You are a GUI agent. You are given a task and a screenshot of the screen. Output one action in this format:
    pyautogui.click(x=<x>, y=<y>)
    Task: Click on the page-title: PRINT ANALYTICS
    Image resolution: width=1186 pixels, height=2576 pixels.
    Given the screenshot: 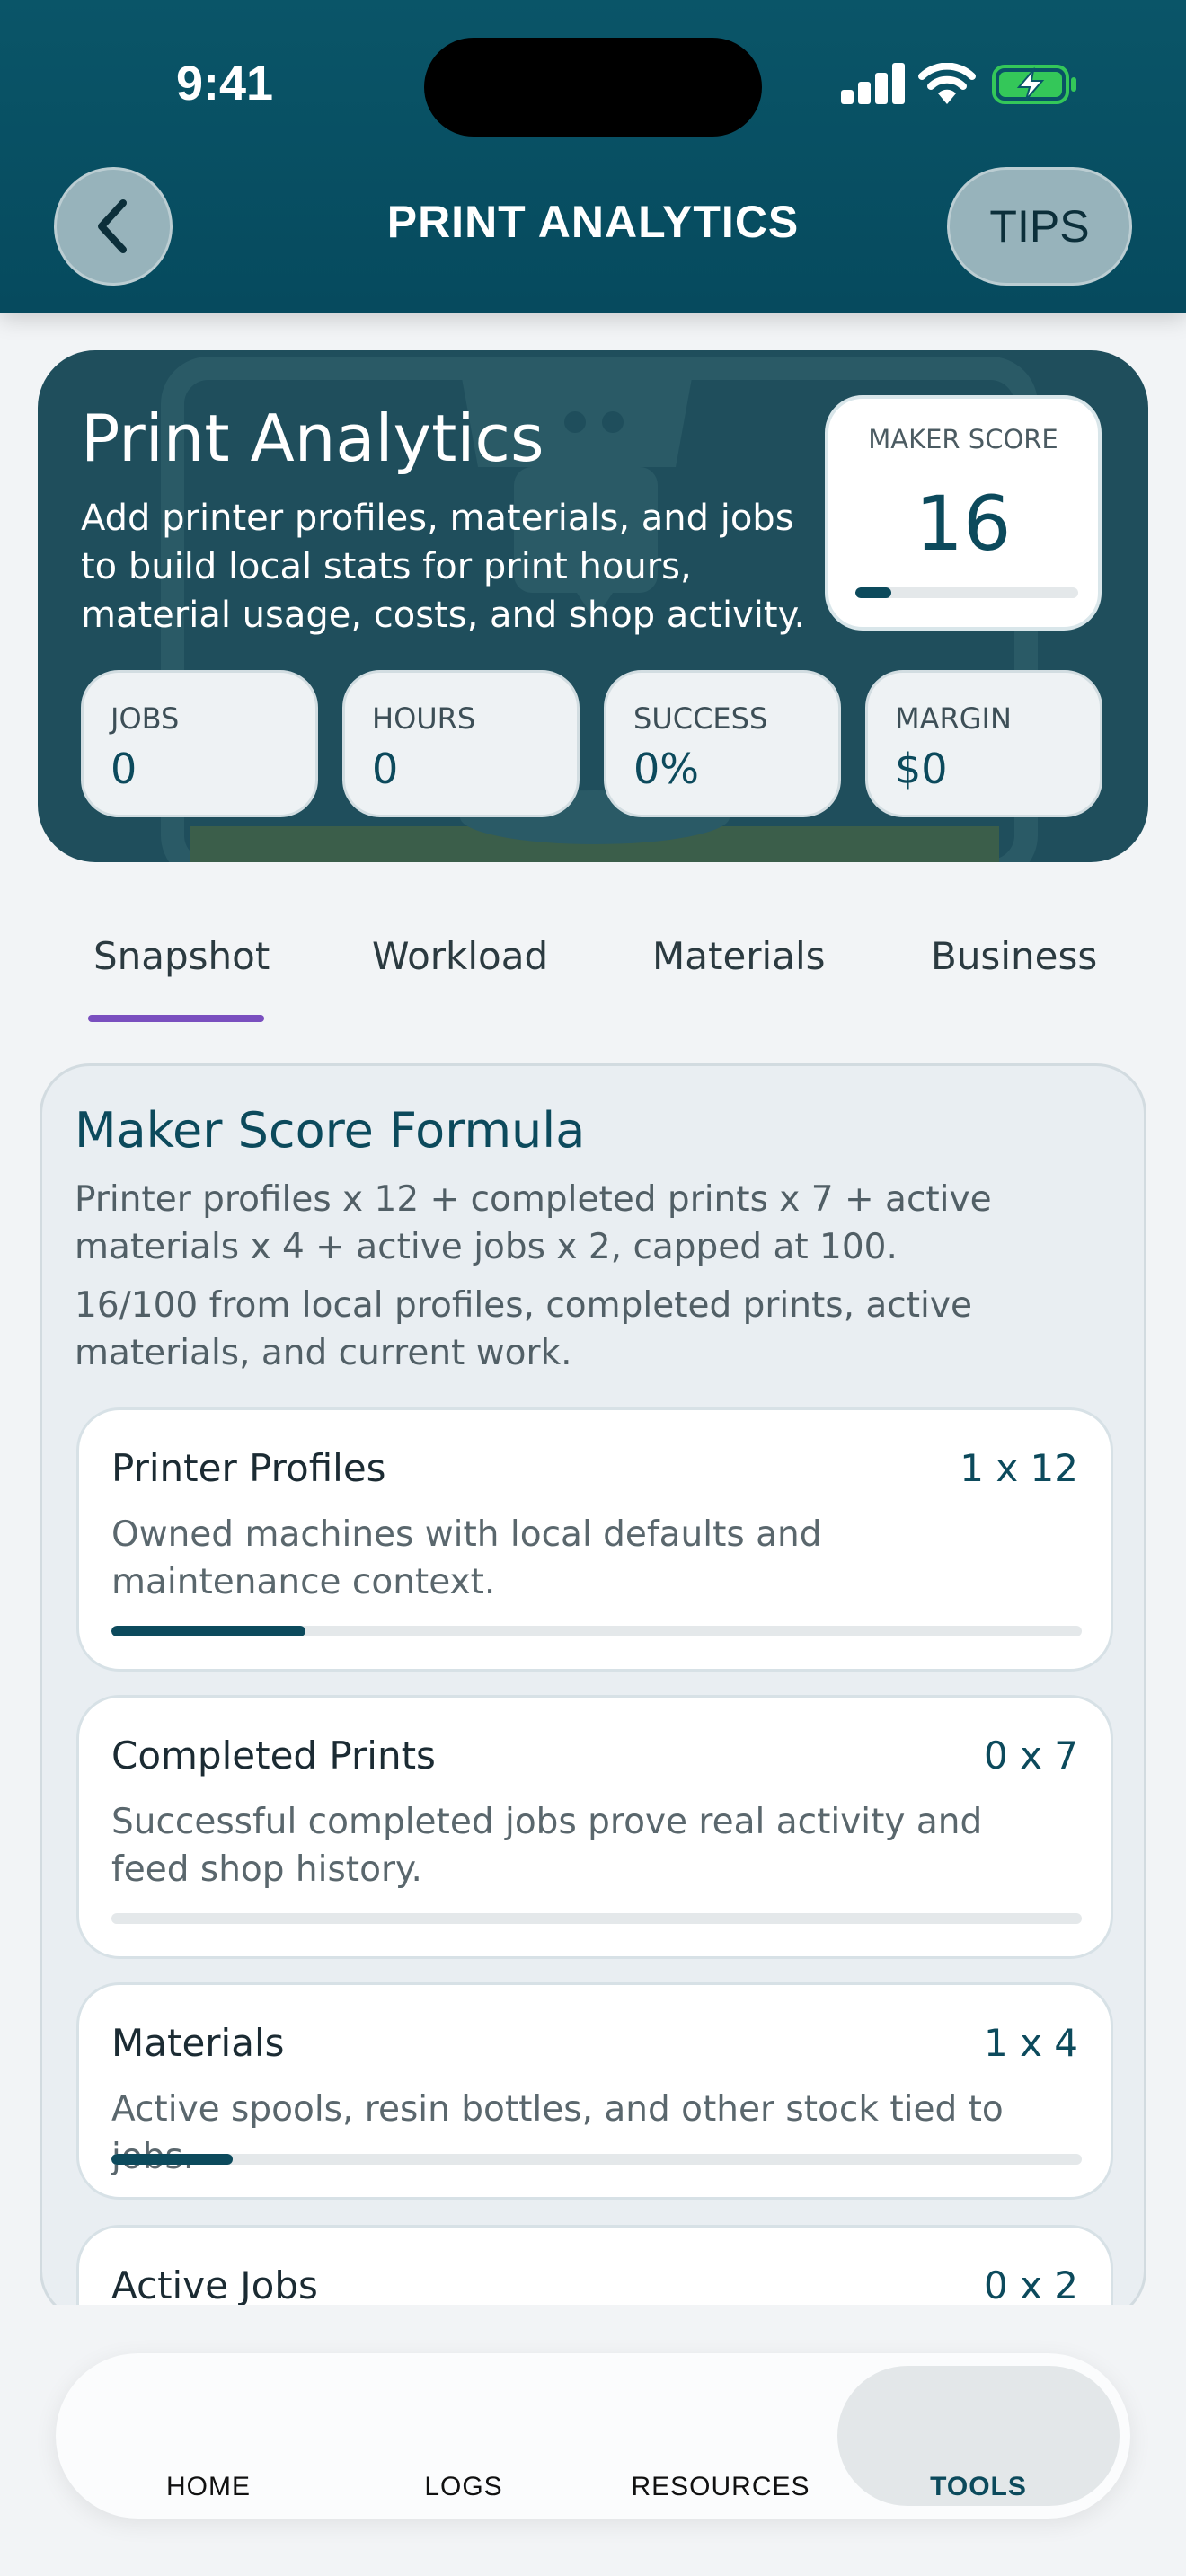 What is the action you would take?
    pyautogui.click(x=593, y=222)
    